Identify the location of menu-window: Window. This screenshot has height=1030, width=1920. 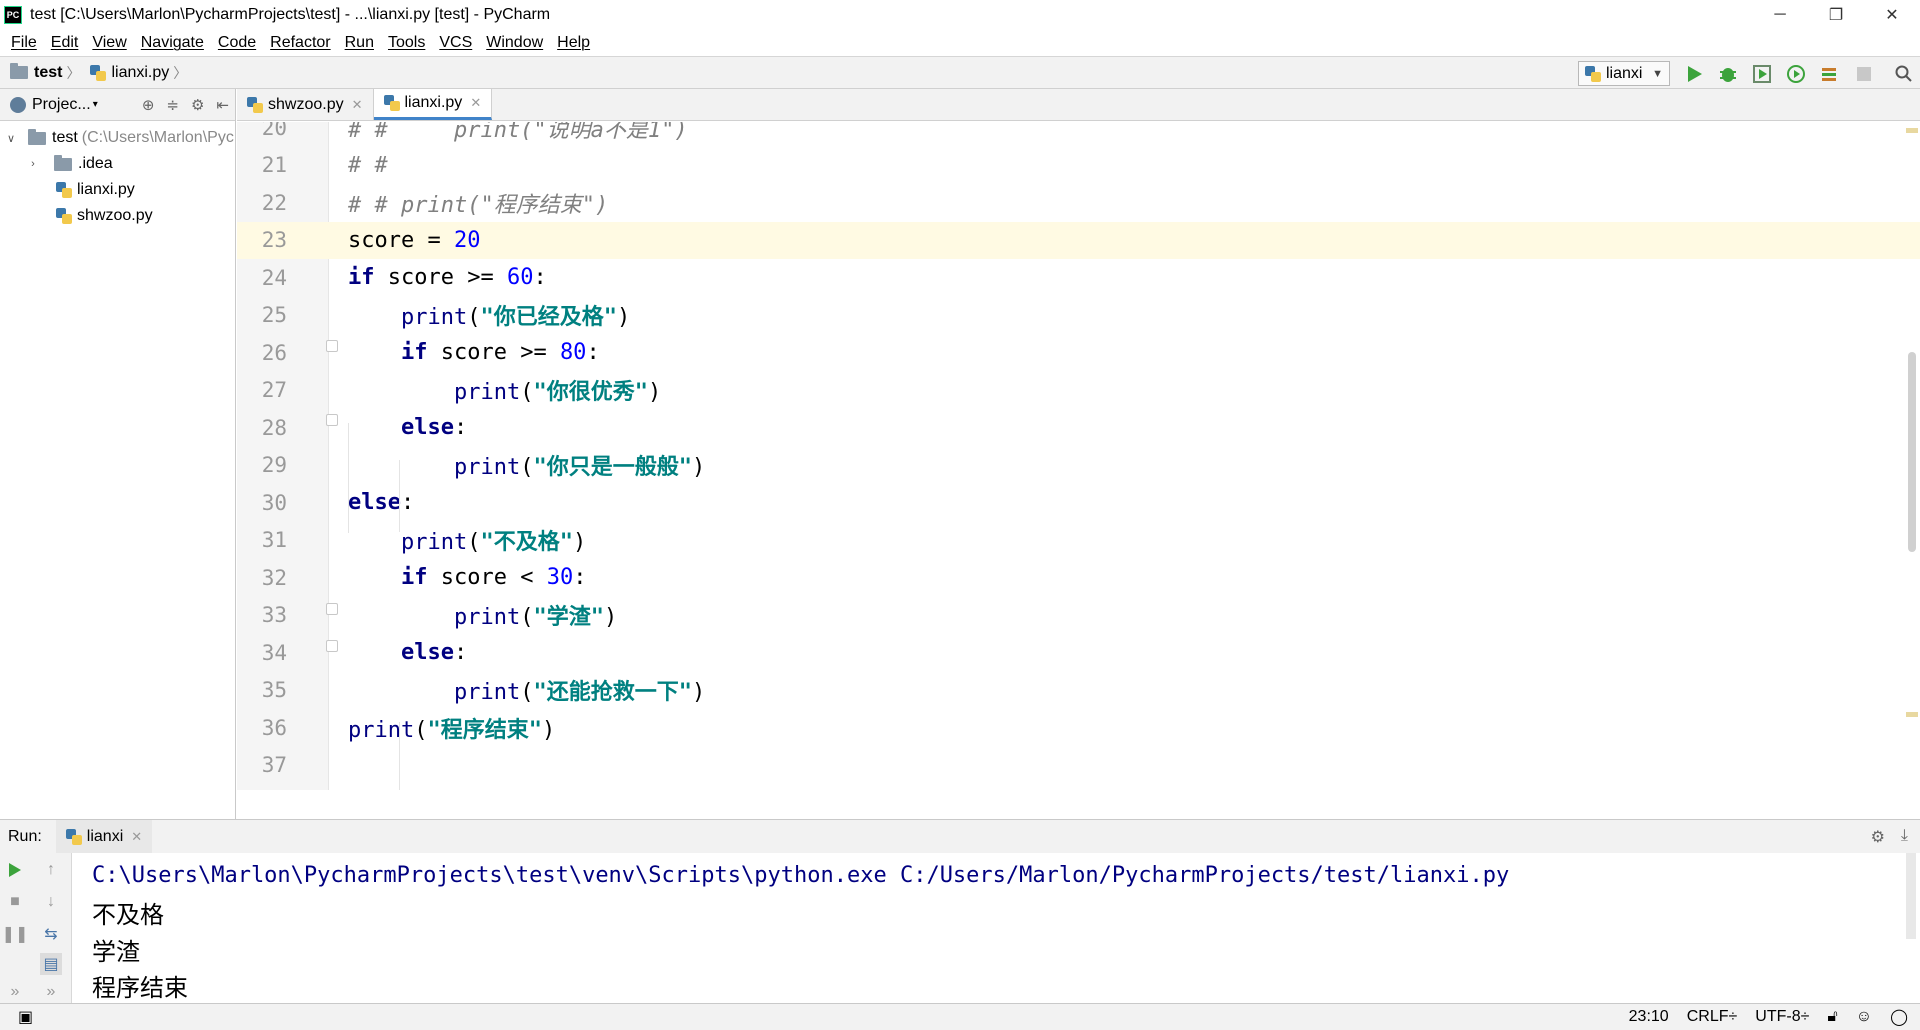
(514, 43).